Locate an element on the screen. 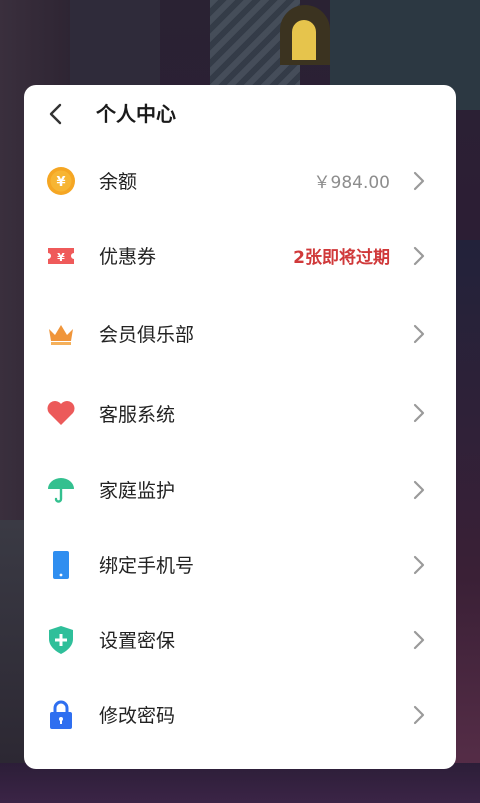  ticket-icon: ¥ is located at coordinates (61, 256).